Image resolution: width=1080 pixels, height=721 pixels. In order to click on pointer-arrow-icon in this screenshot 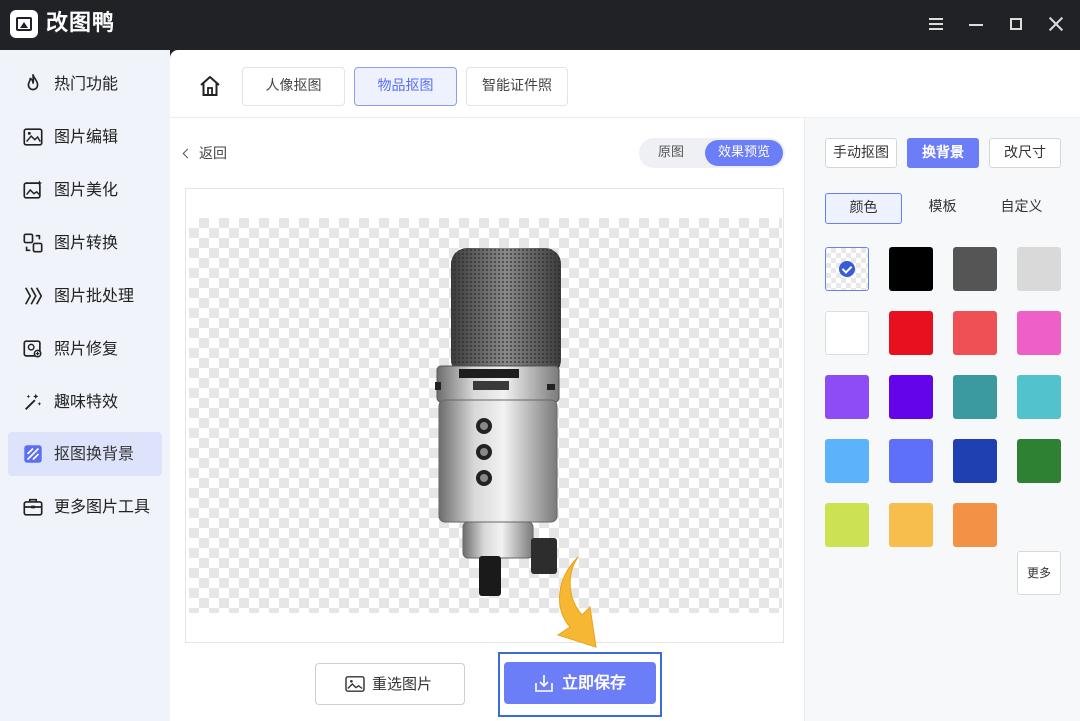, I will do `click(576, 602)`.